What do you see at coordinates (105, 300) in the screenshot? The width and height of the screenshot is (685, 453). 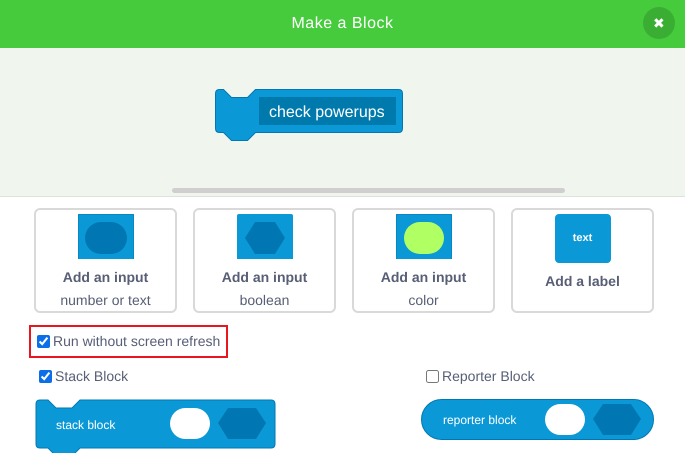 I see `card-subtitle: number or text` at bounding box center [105, 300].